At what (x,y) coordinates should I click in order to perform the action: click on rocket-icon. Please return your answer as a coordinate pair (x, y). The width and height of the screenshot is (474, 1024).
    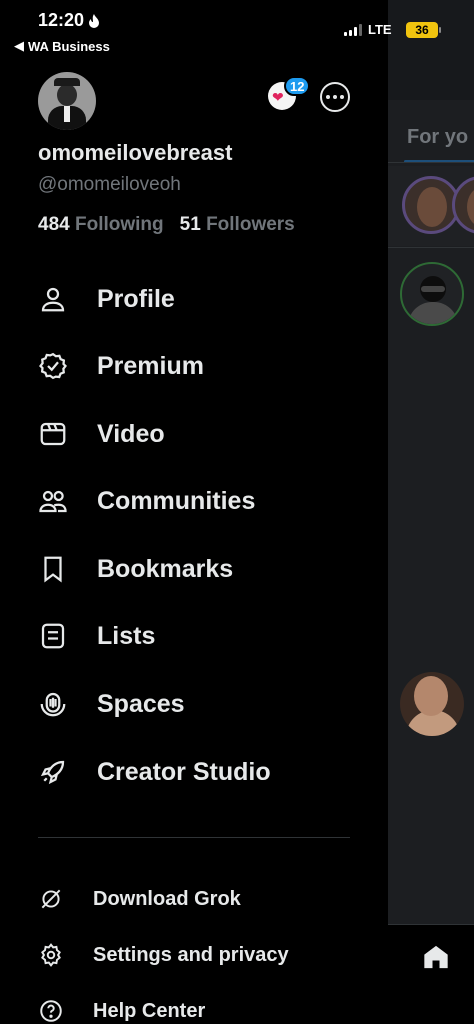
    Looking at the image, I should click on (52, 772).